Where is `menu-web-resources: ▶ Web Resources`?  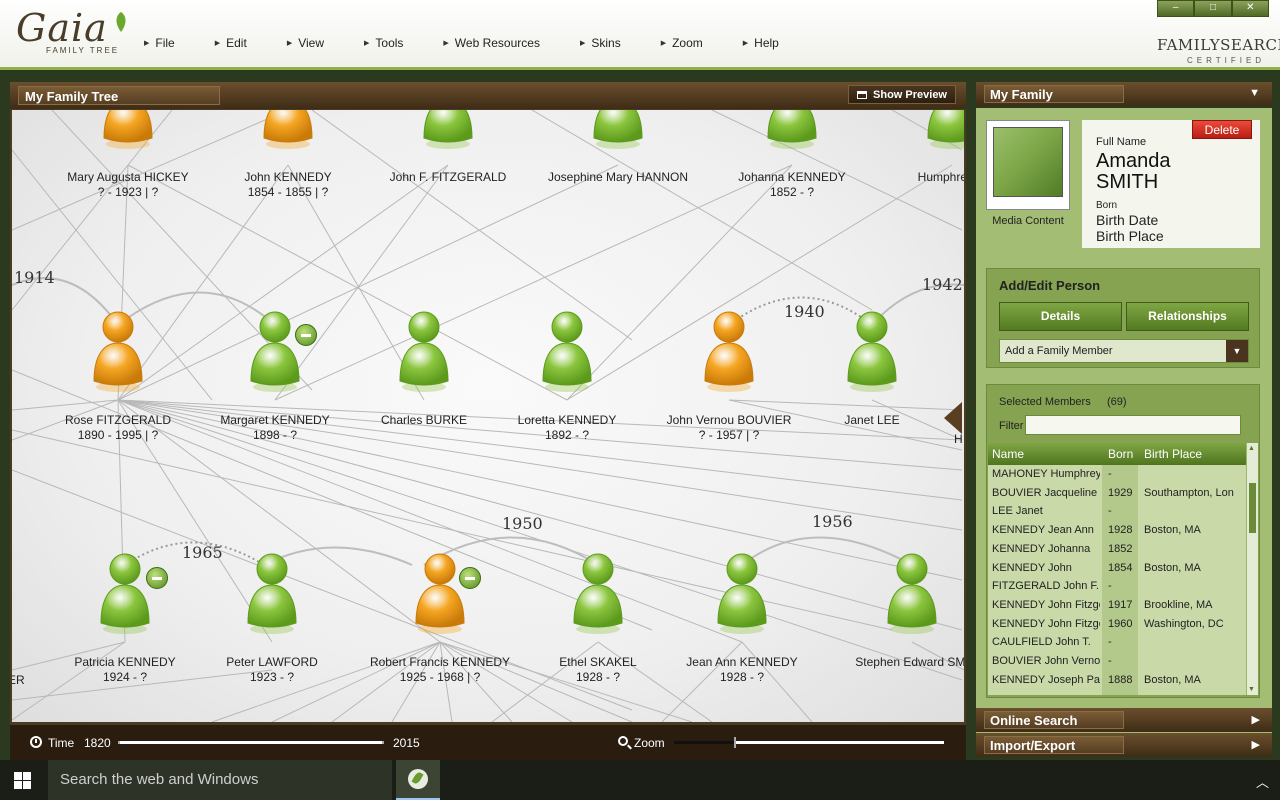 menu-web-resources: ▶ Web Resources is located at coordinates (491, 43).